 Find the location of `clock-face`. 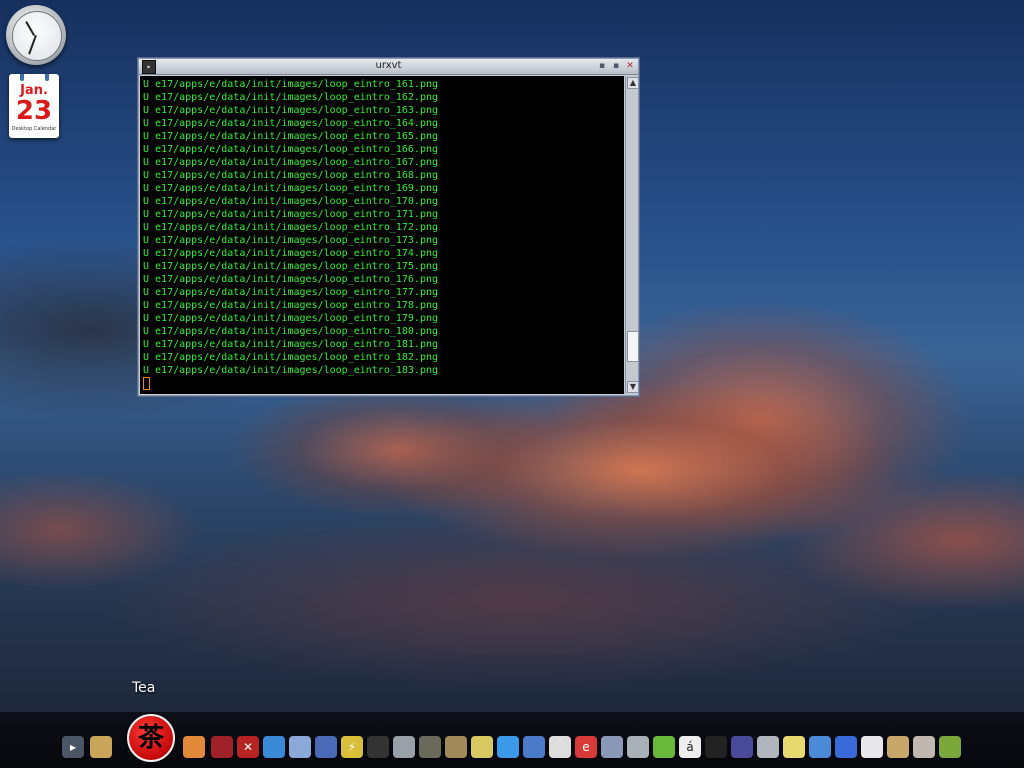

clock-face is located at coordinates (37, 36).